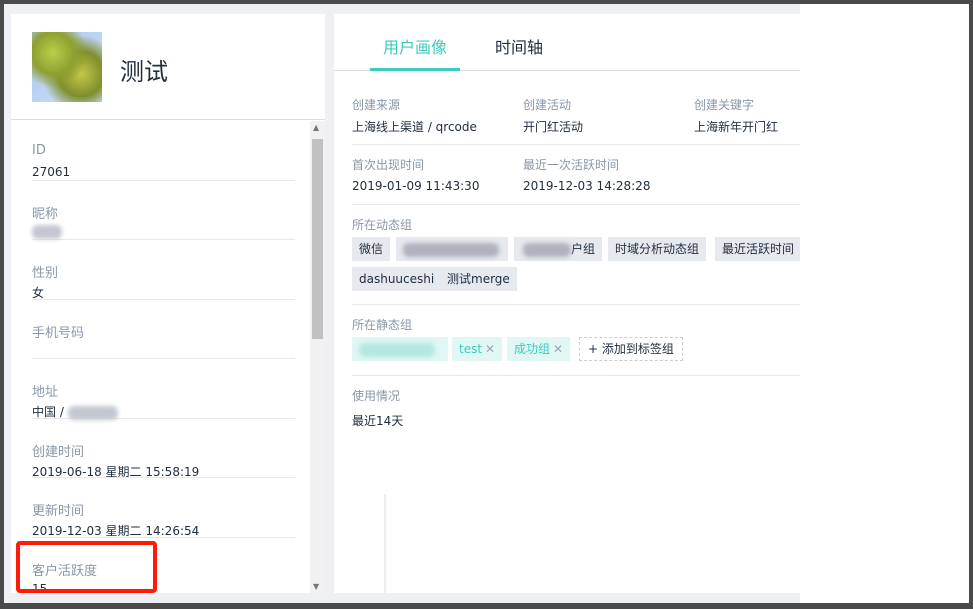 The image size is (973, 609). Describe the element at coordinates (163, 151) in the screenshot. I see `field-id: ID 27061` at that location.